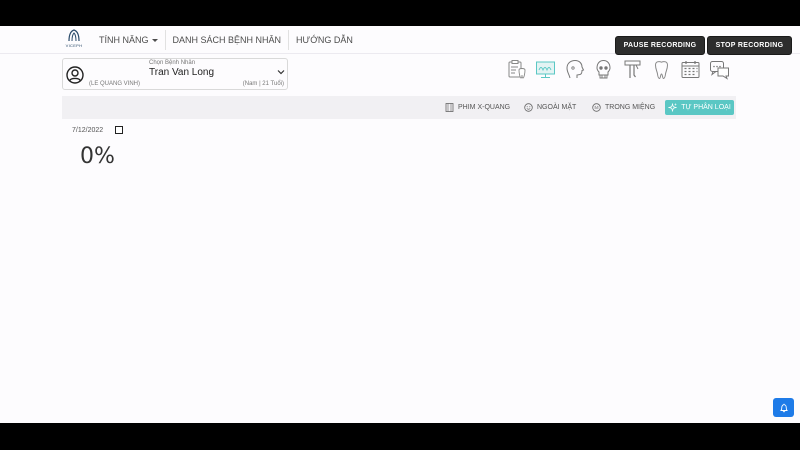 The height and width of the screenshot is (450, 800). I want to click on patient-select-label: Chọn Bệnh Nhân, so click(172, 63).